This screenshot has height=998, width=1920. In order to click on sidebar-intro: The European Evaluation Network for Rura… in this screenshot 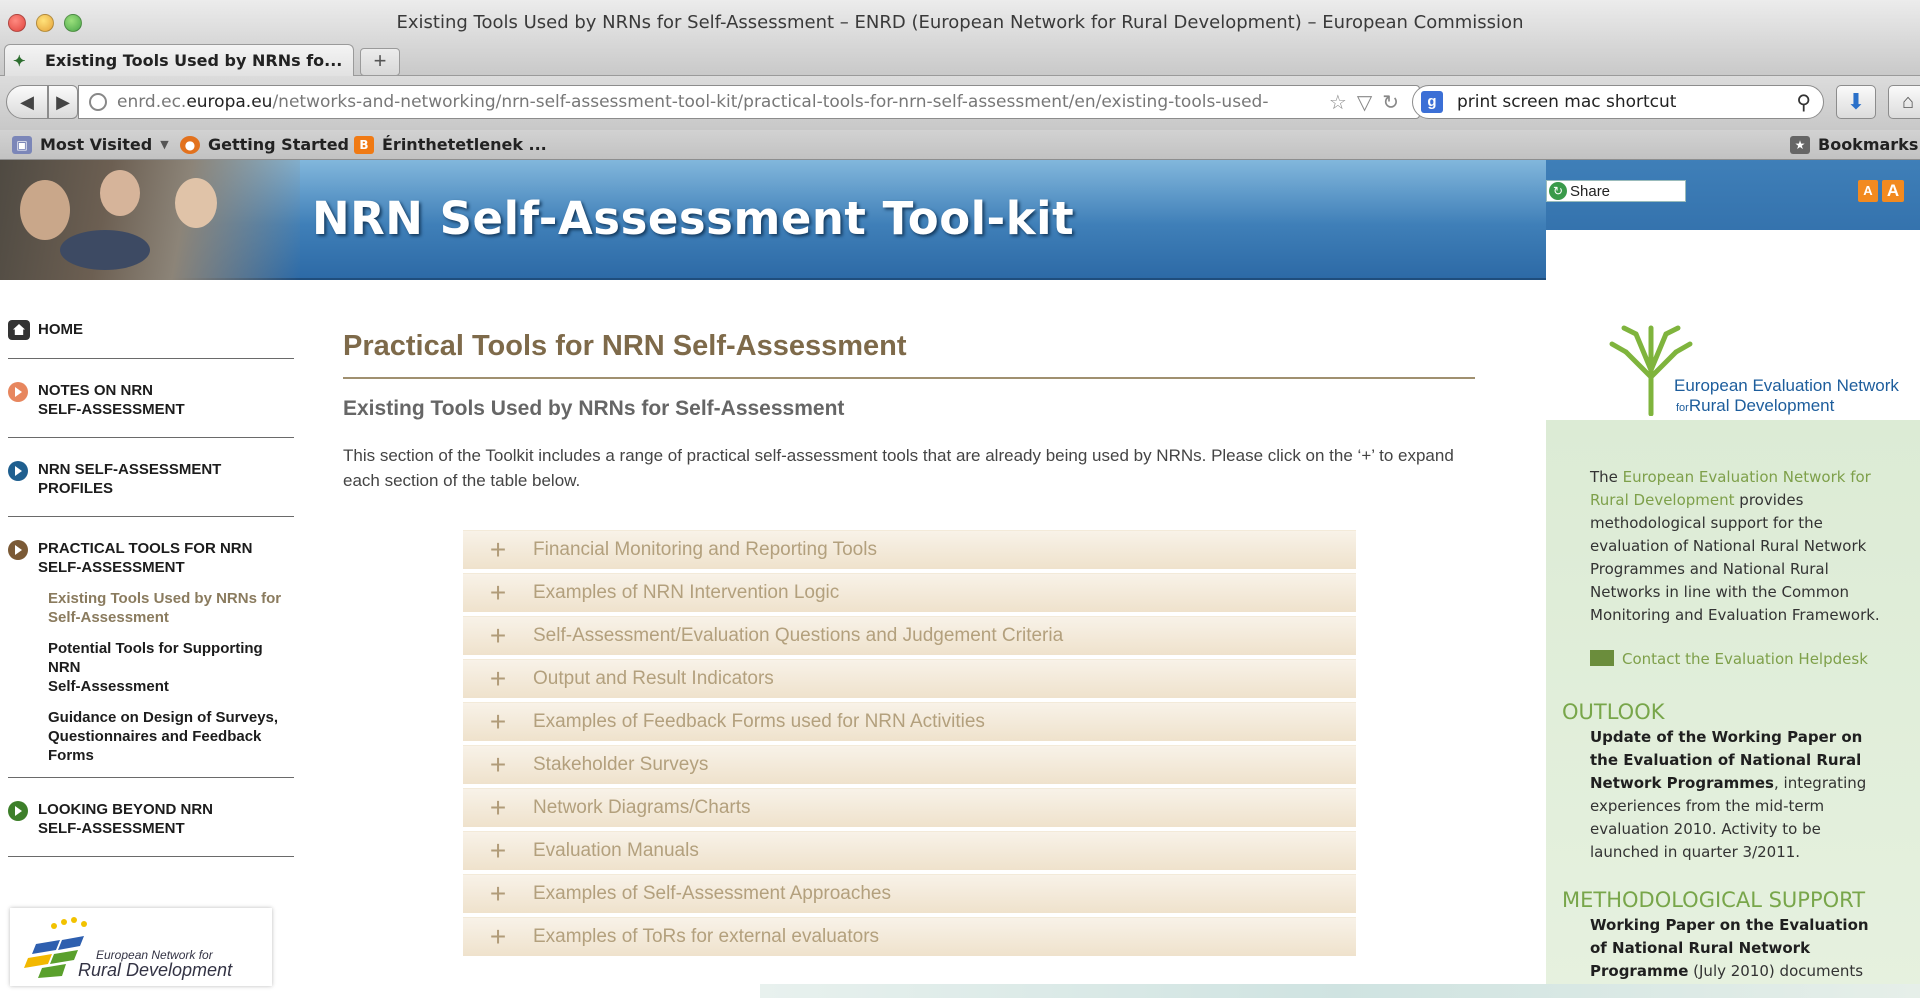, I will do `click(1735, 546)`.